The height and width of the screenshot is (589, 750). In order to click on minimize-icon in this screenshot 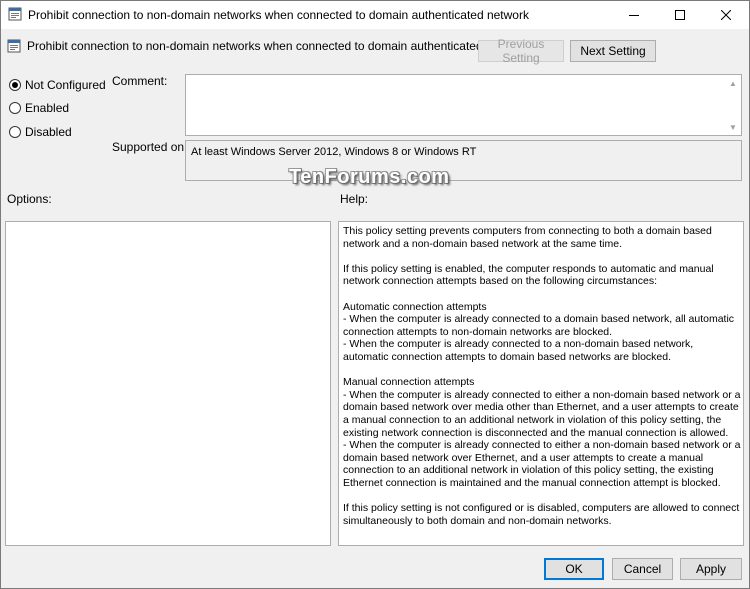, I will do `click(634, 15)`.